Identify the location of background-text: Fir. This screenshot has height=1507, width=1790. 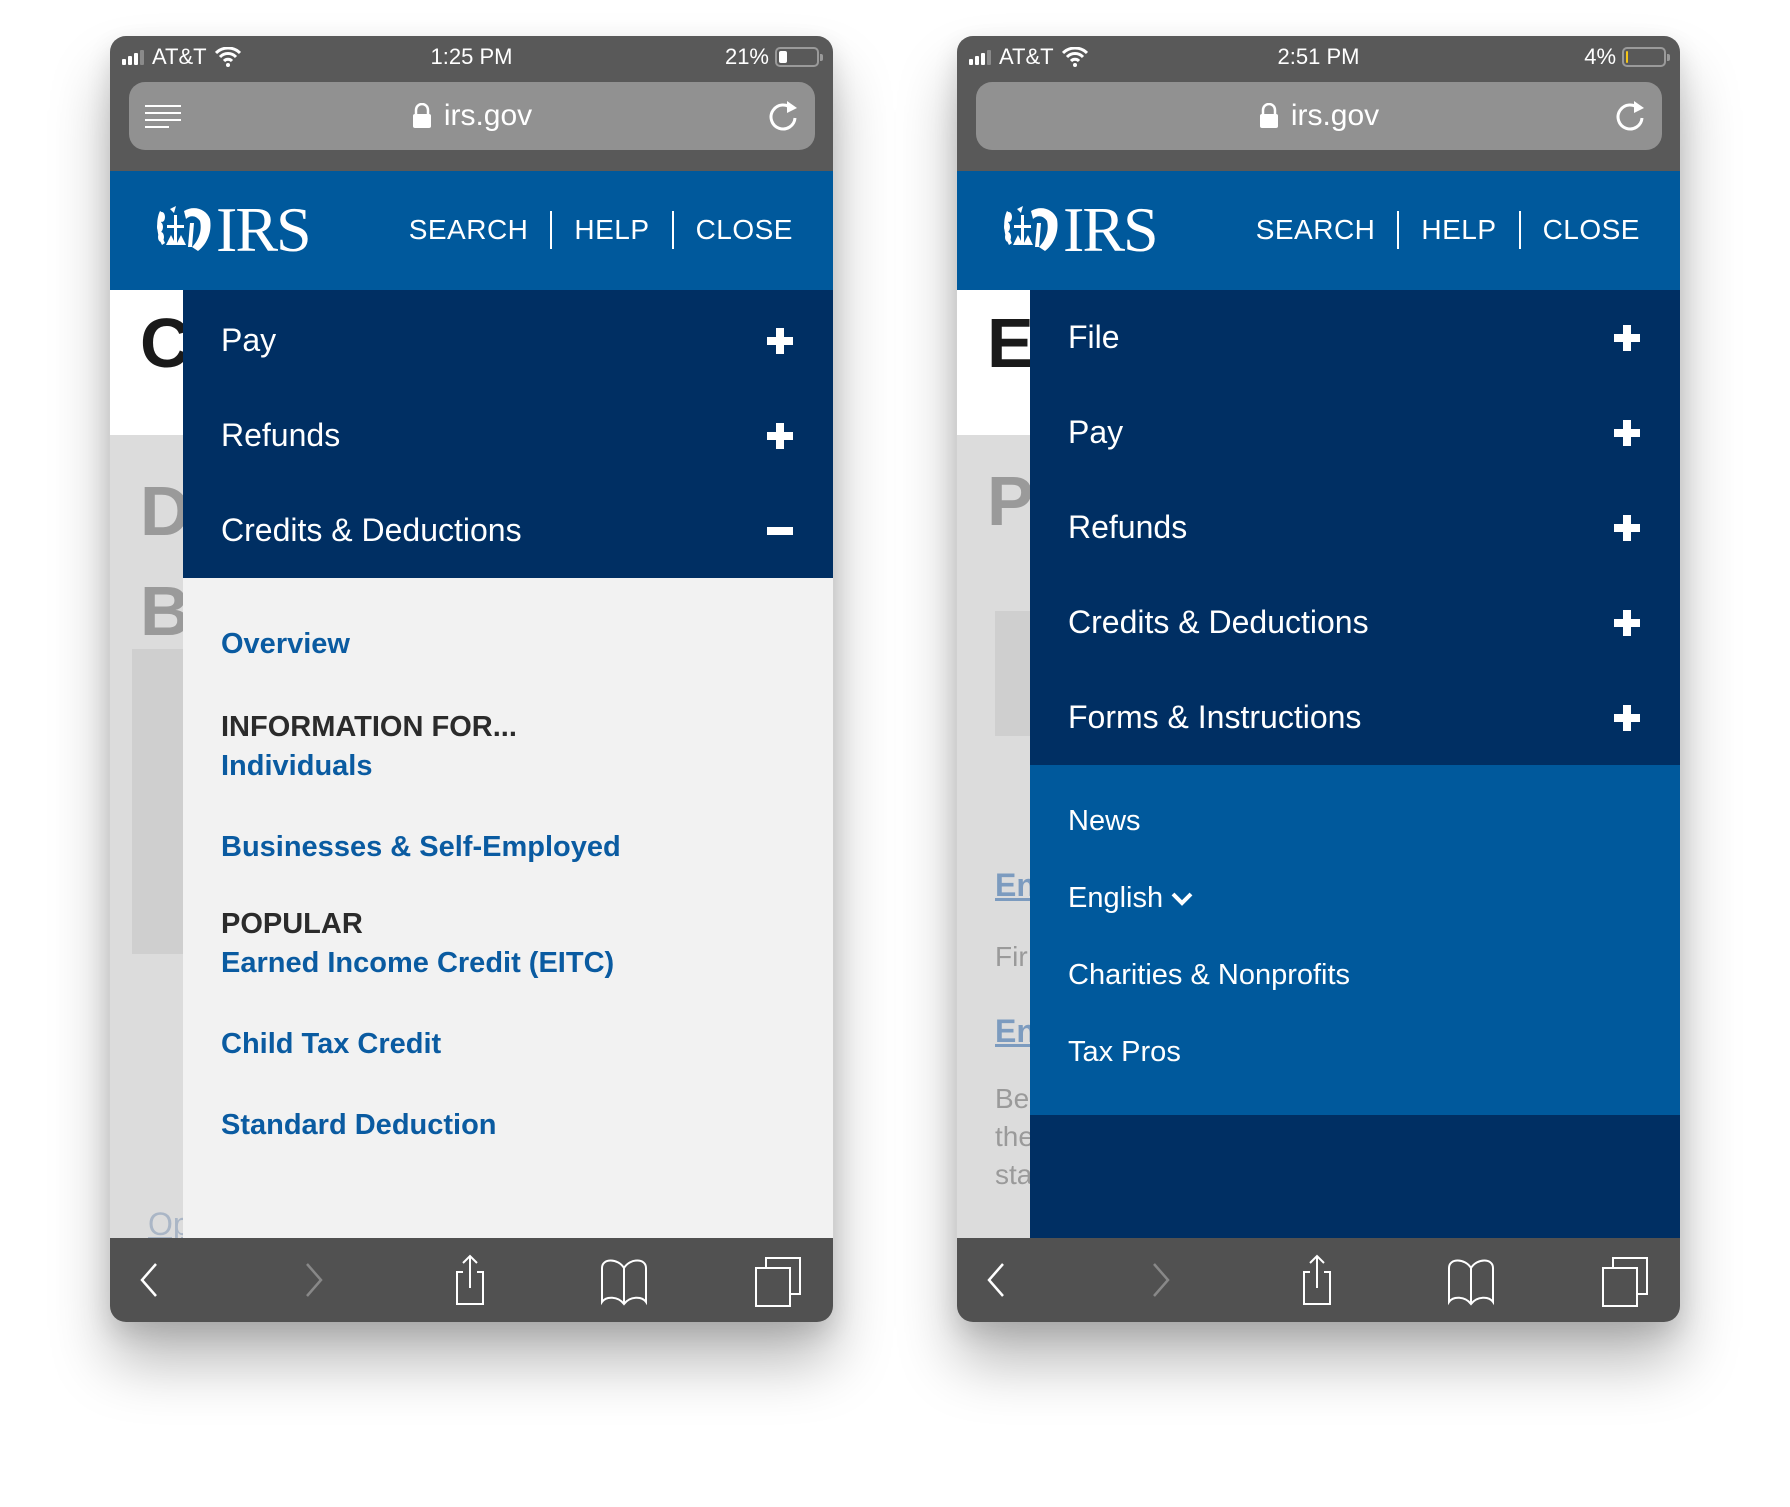
(1011, 956).